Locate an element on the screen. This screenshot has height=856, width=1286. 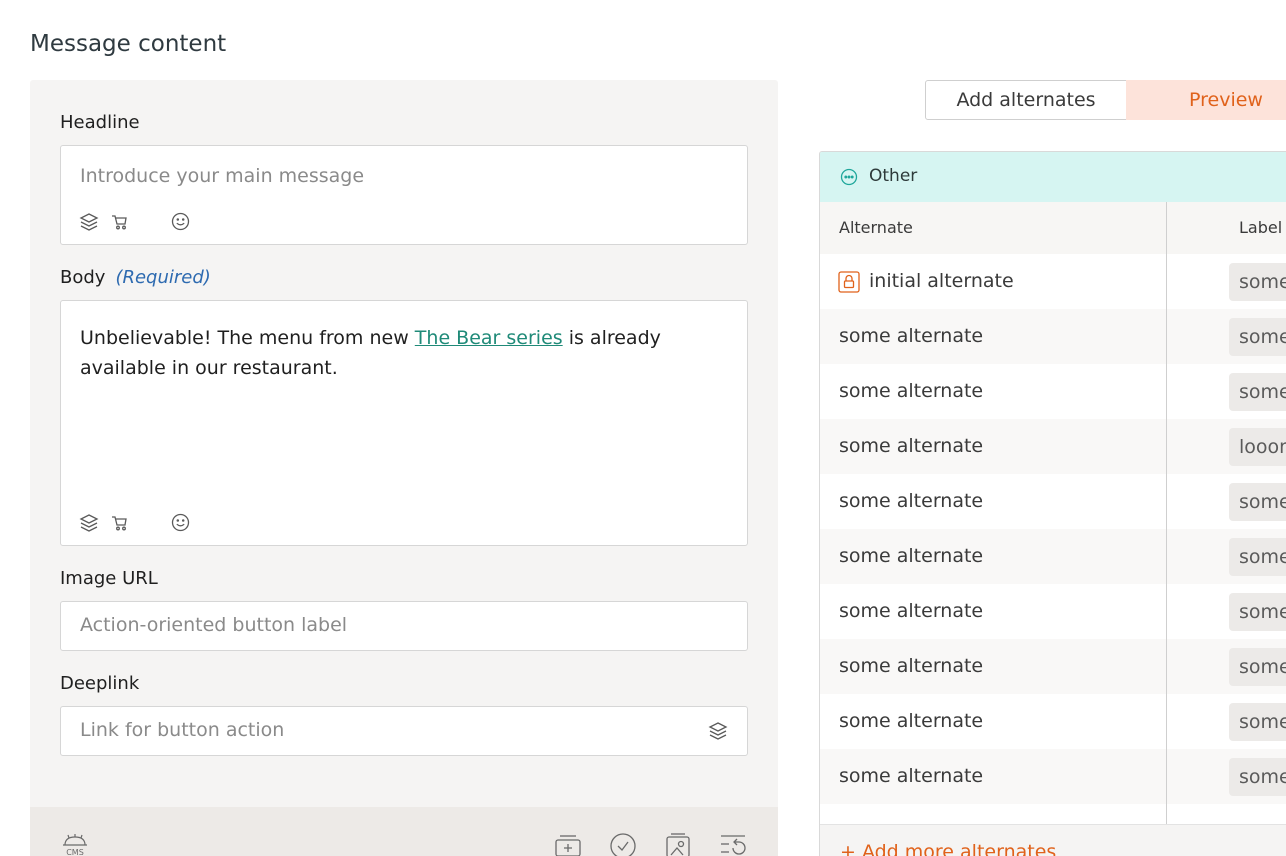
image-url-label-text: Image URL is located at coordinates (109, 578).